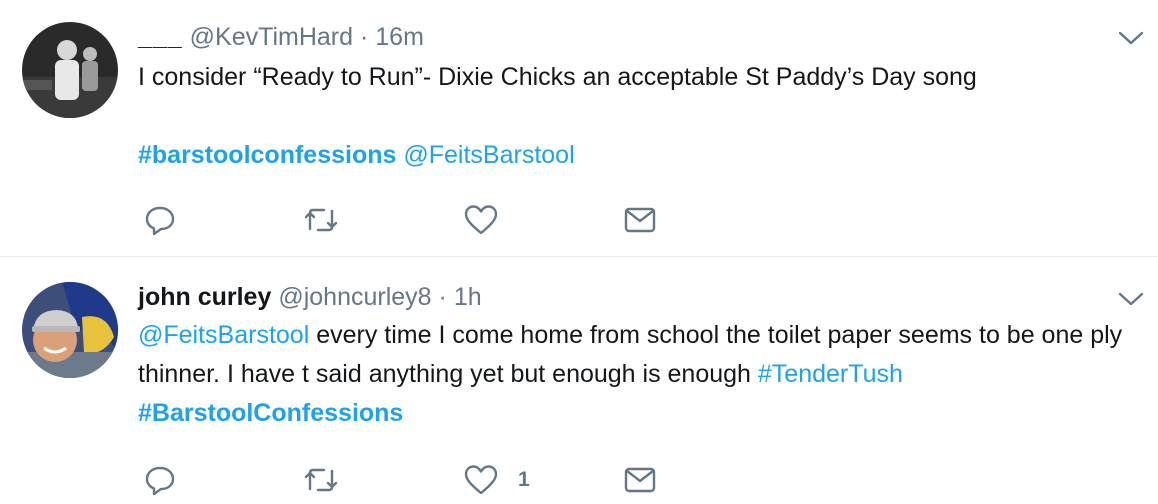 The image size is (1158, 504). What do you see at coordinates (270, 413) in the screenshot?
I see `hashtag-link: #BarstoolConfessions` at bounding box center [270, 413].